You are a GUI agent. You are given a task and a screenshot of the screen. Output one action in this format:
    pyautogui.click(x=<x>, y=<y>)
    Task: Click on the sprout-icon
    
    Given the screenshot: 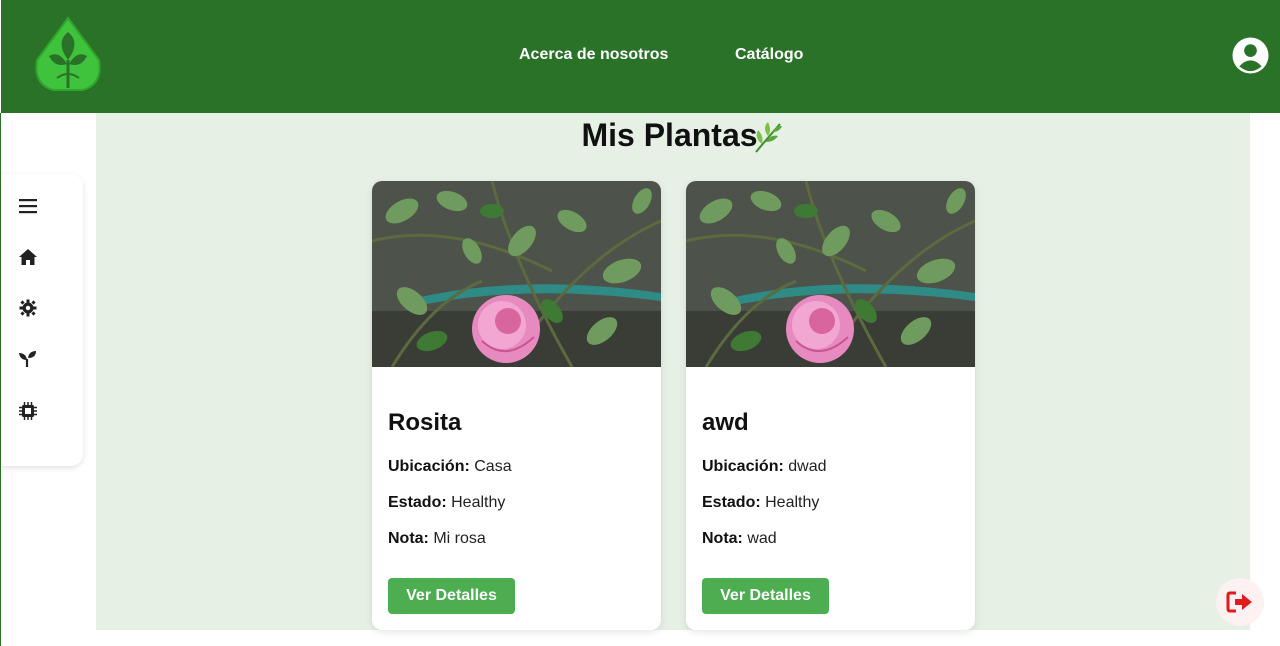 What is the action you would take?
    pyautogui.click(x=28, y=359)
    